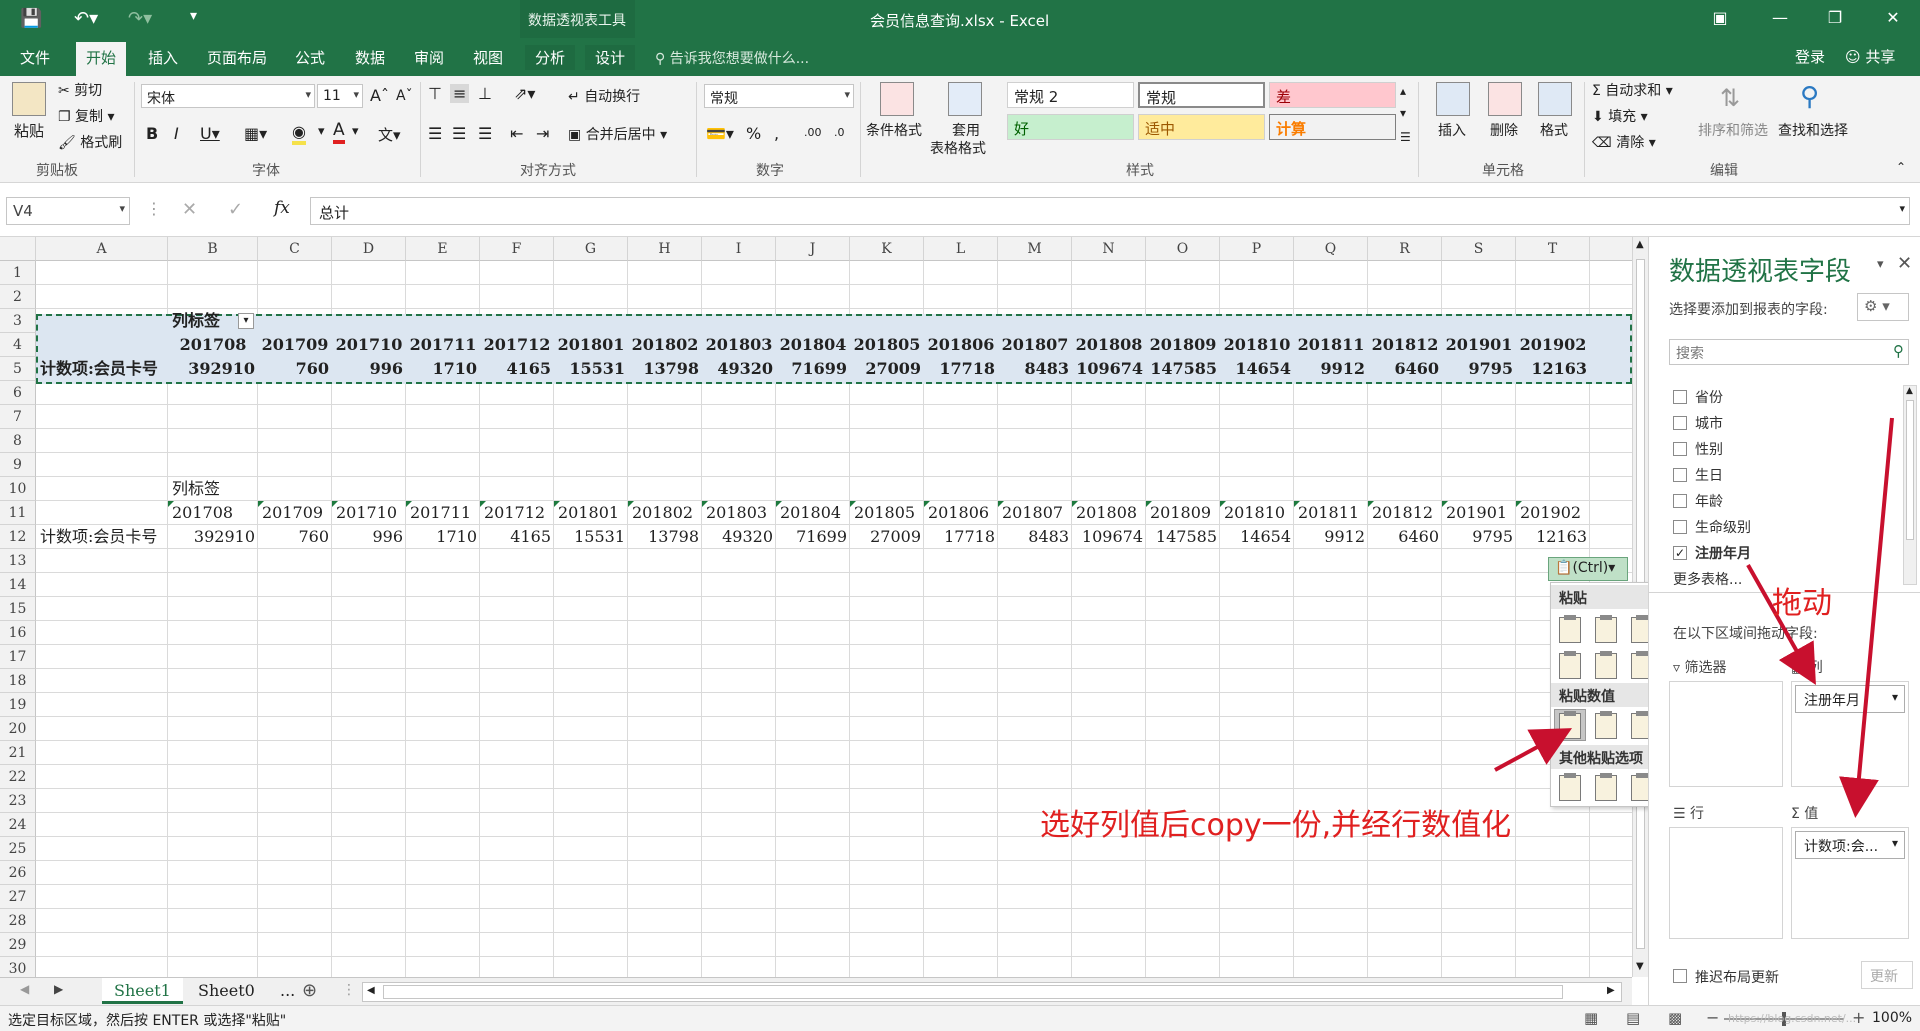 Image resolution: width=1920 pixels, height=1031 pixels. What do you see at coordinates (897, 99) in the screenshot?
I see `conditional-format-icon` at bounding box center [897, 99].